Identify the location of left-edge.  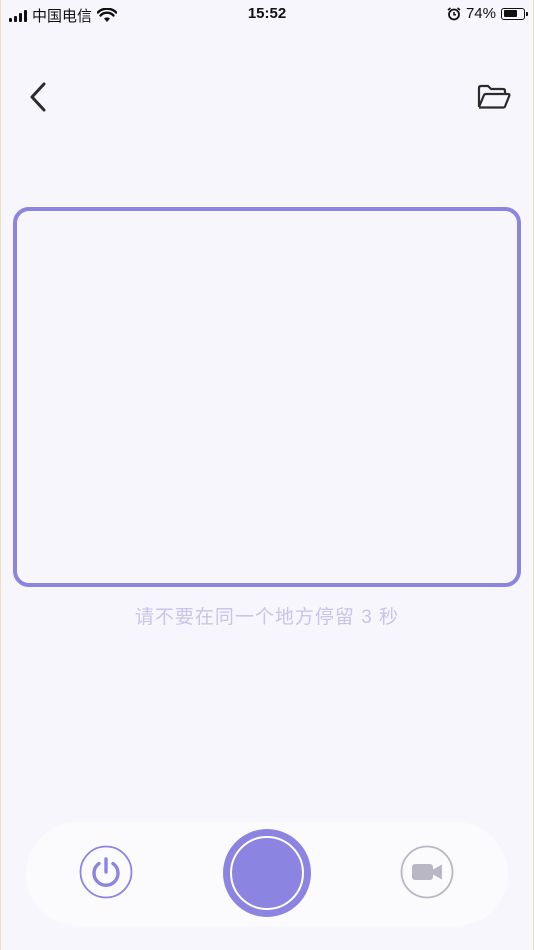
(0, 475).